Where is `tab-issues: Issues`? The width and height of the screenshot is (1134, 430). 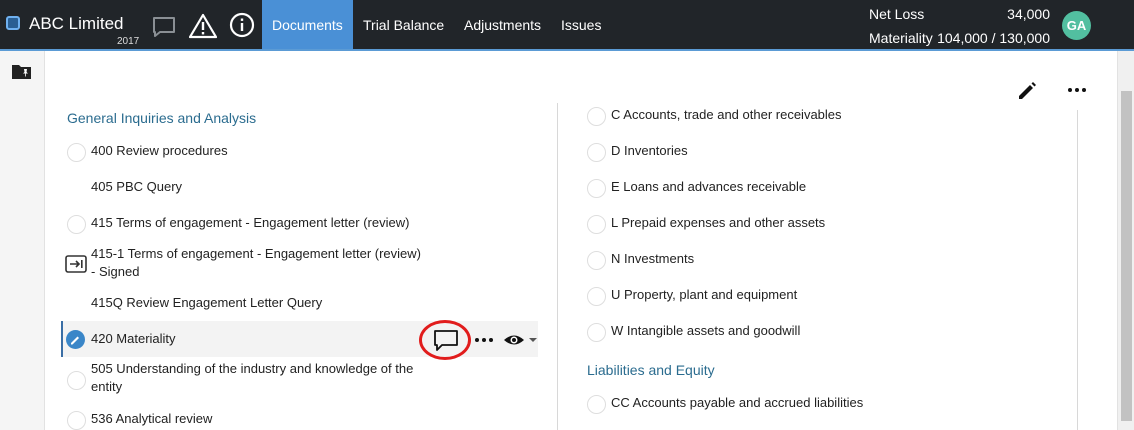 tab-issues: Issues is located at coordinates (581, 25).